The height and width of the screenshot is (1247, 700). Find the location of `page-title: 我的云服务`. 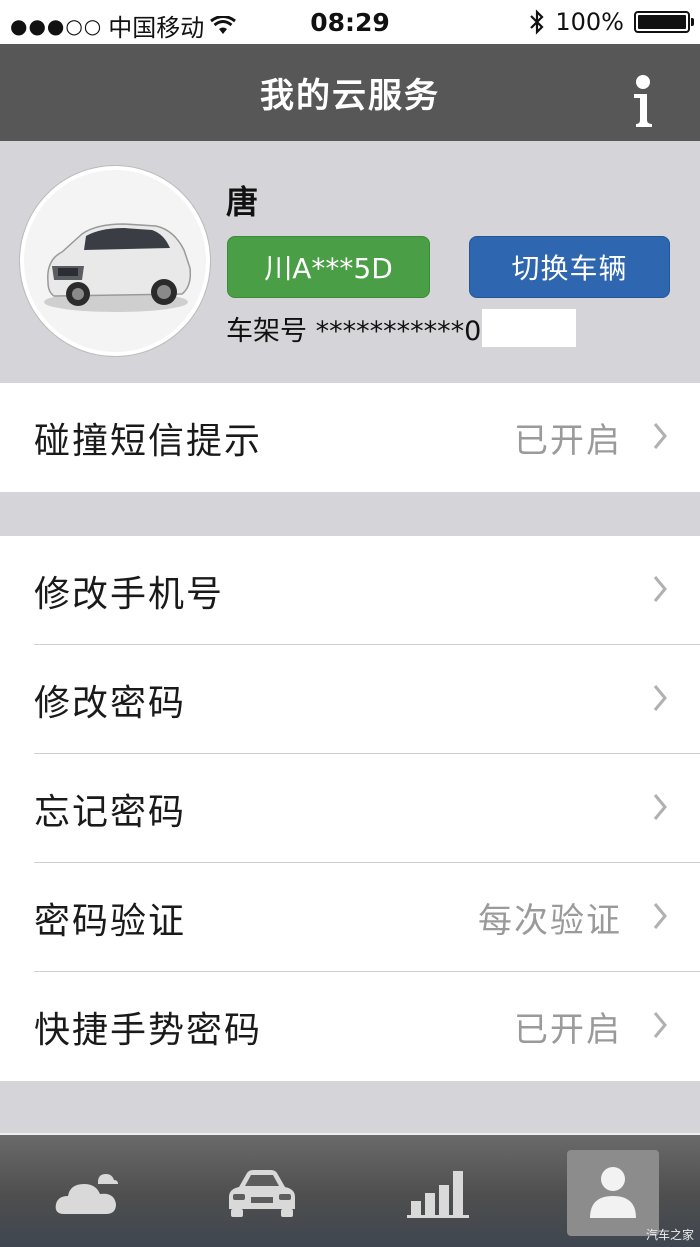

page-title: 我的云服务 is located at coordinates (350, 96).